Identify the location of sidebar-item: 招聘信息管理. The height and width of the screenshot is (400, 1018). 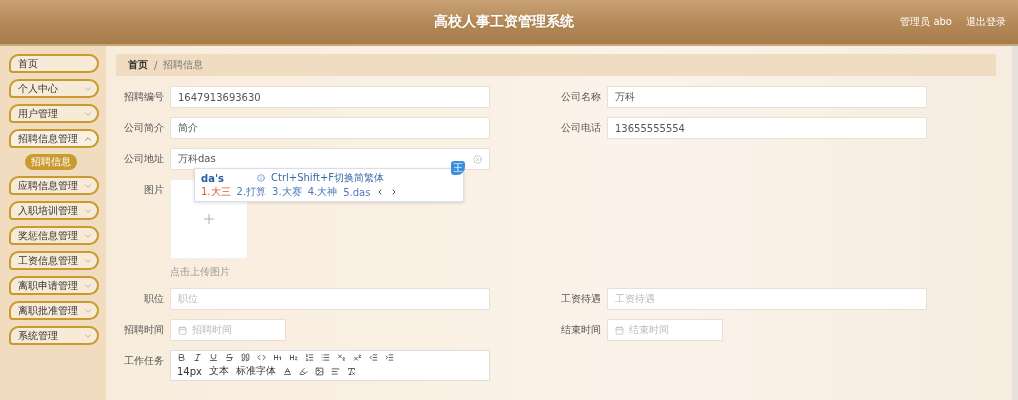
(54, 138).